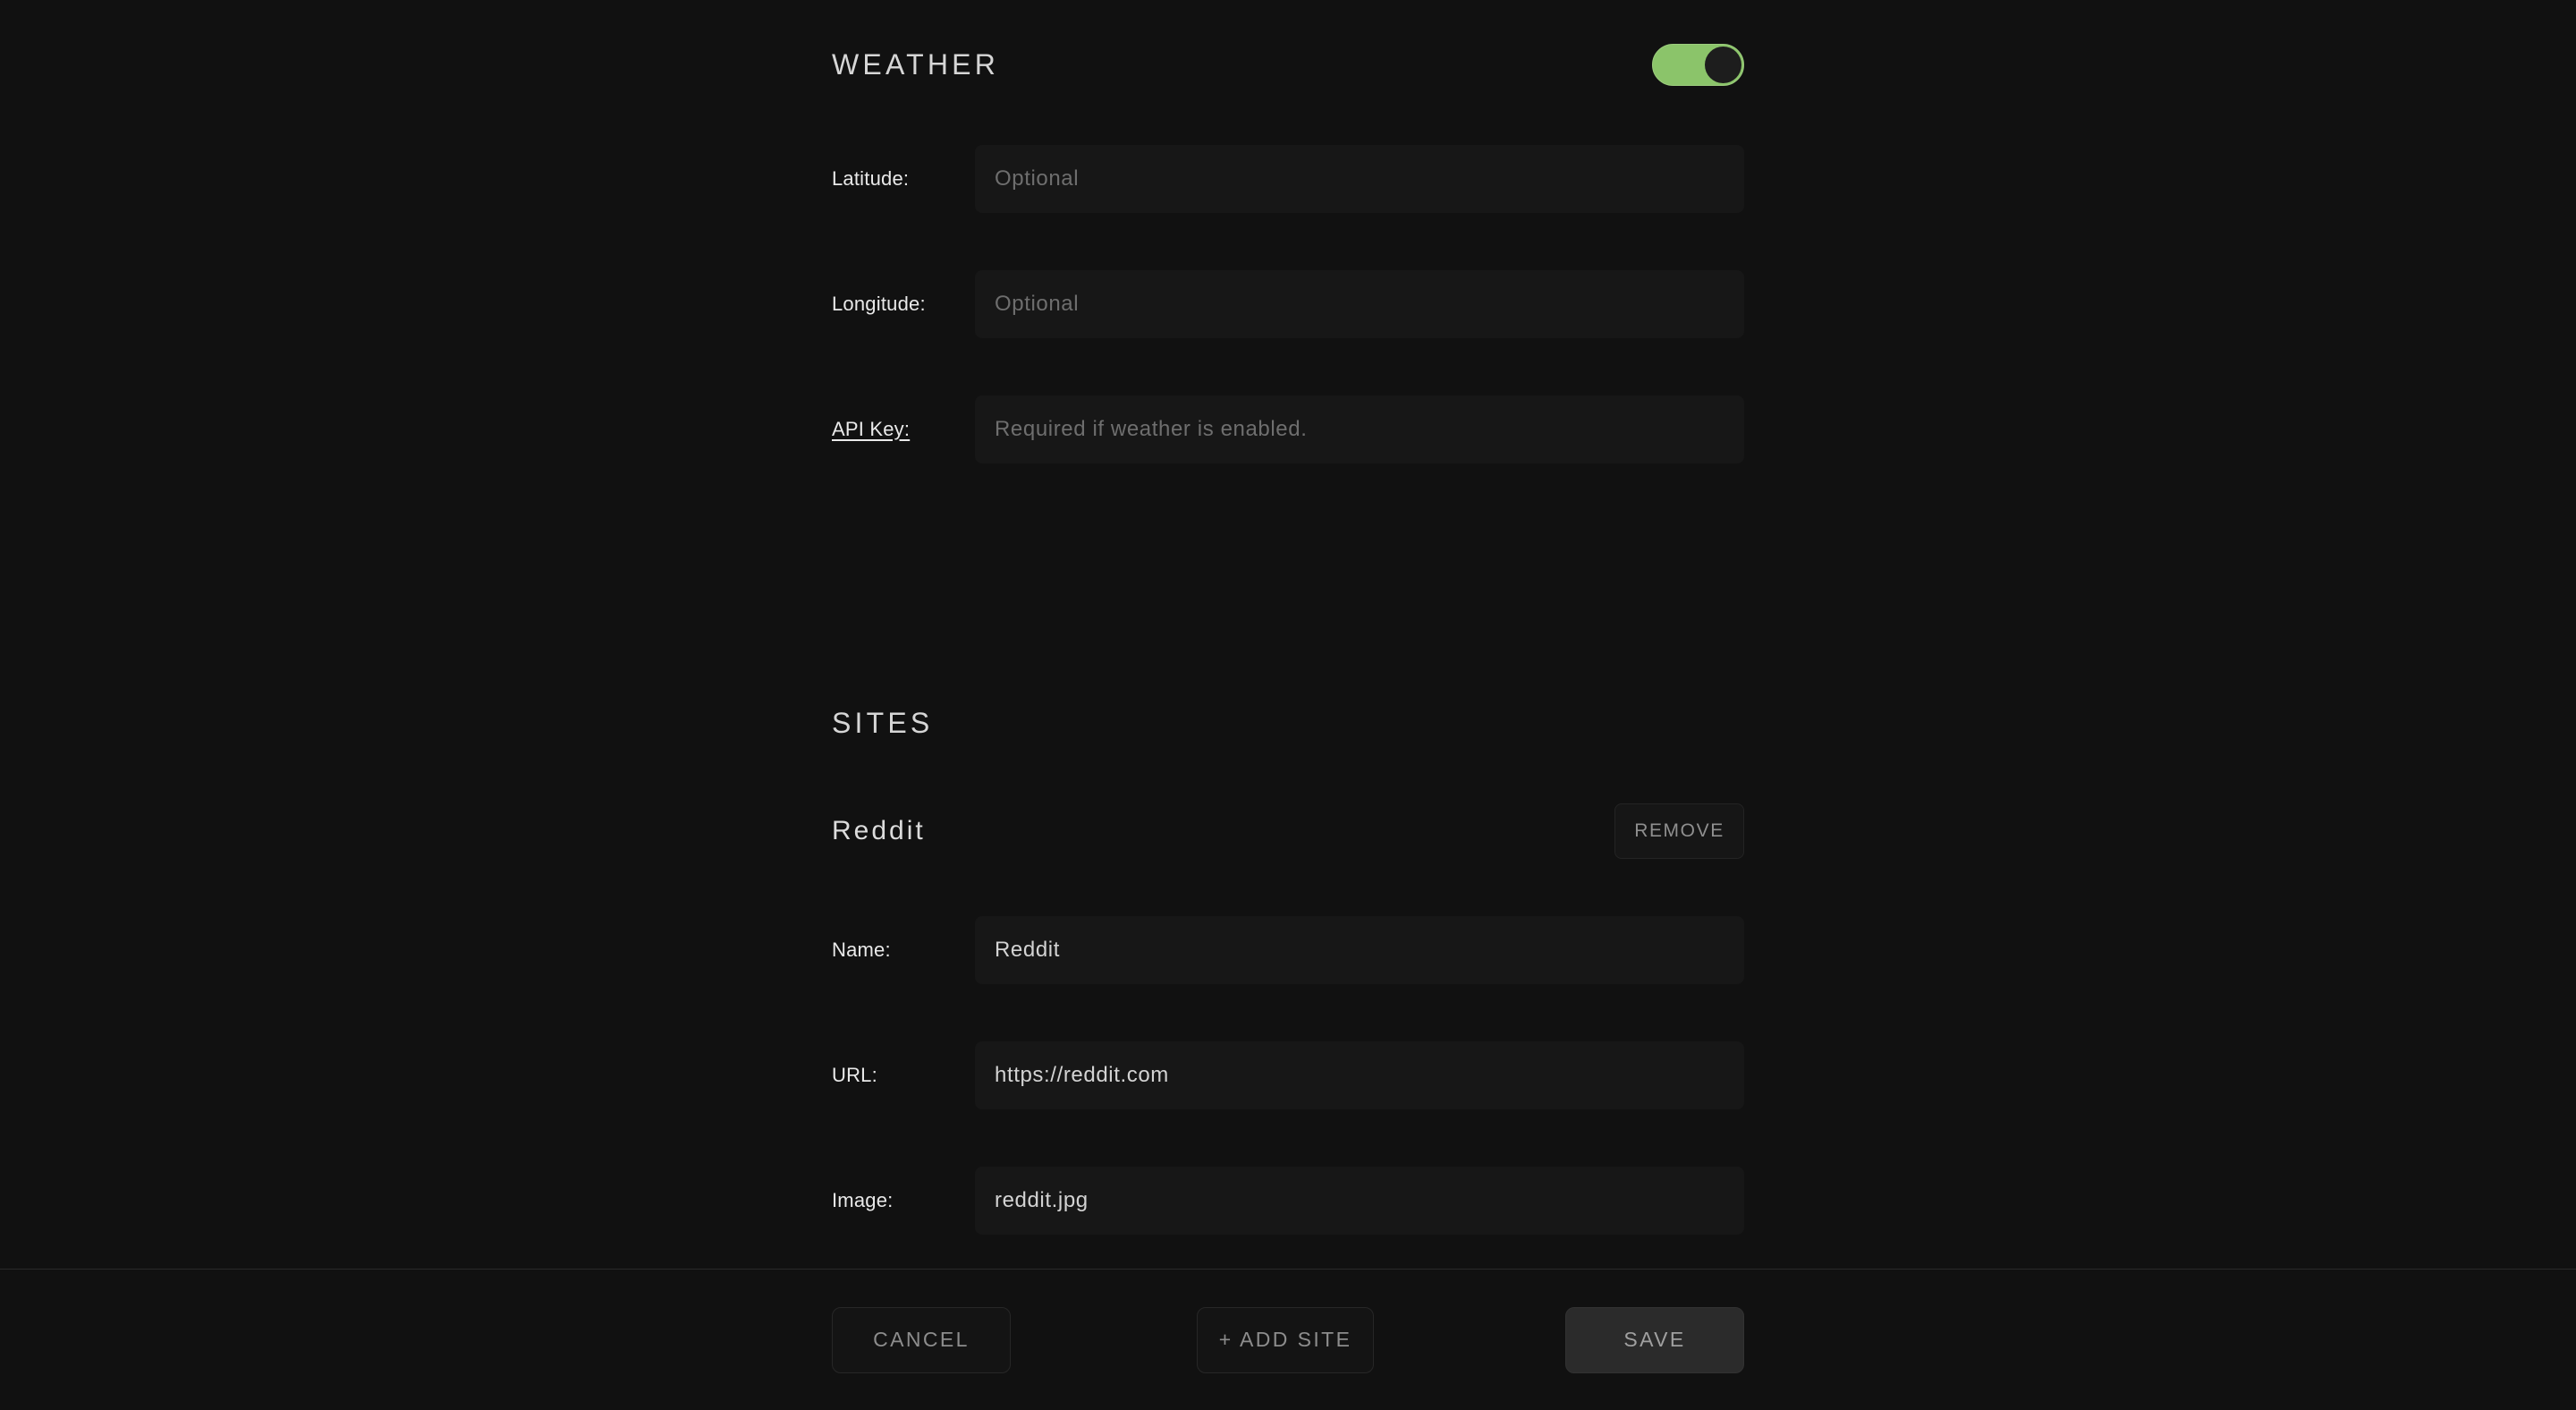 This screenshot has height=1410, width=2576. What do you see at coordinates (1288, 723) in the screenshot?
I see `sites-section-header: SITES` at bounding box center [1288, 723].